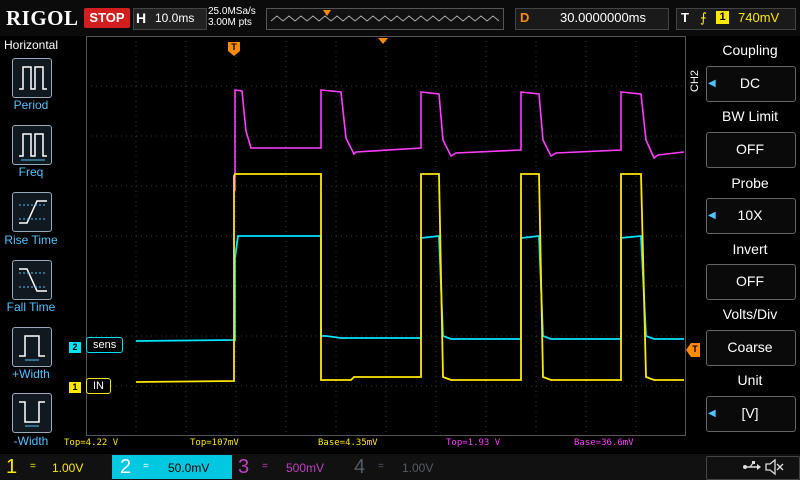 The width and height of the screenshot is (800, 480). What do you see at coordinates (31, 441) in the screenshot?
I see `negative-width-label: -Width` at bounding box center [31, 441].